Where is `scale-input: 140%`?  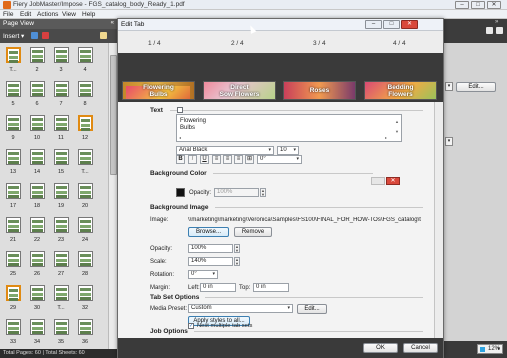 scale-input: 140% is located at coordinates (210, 261).